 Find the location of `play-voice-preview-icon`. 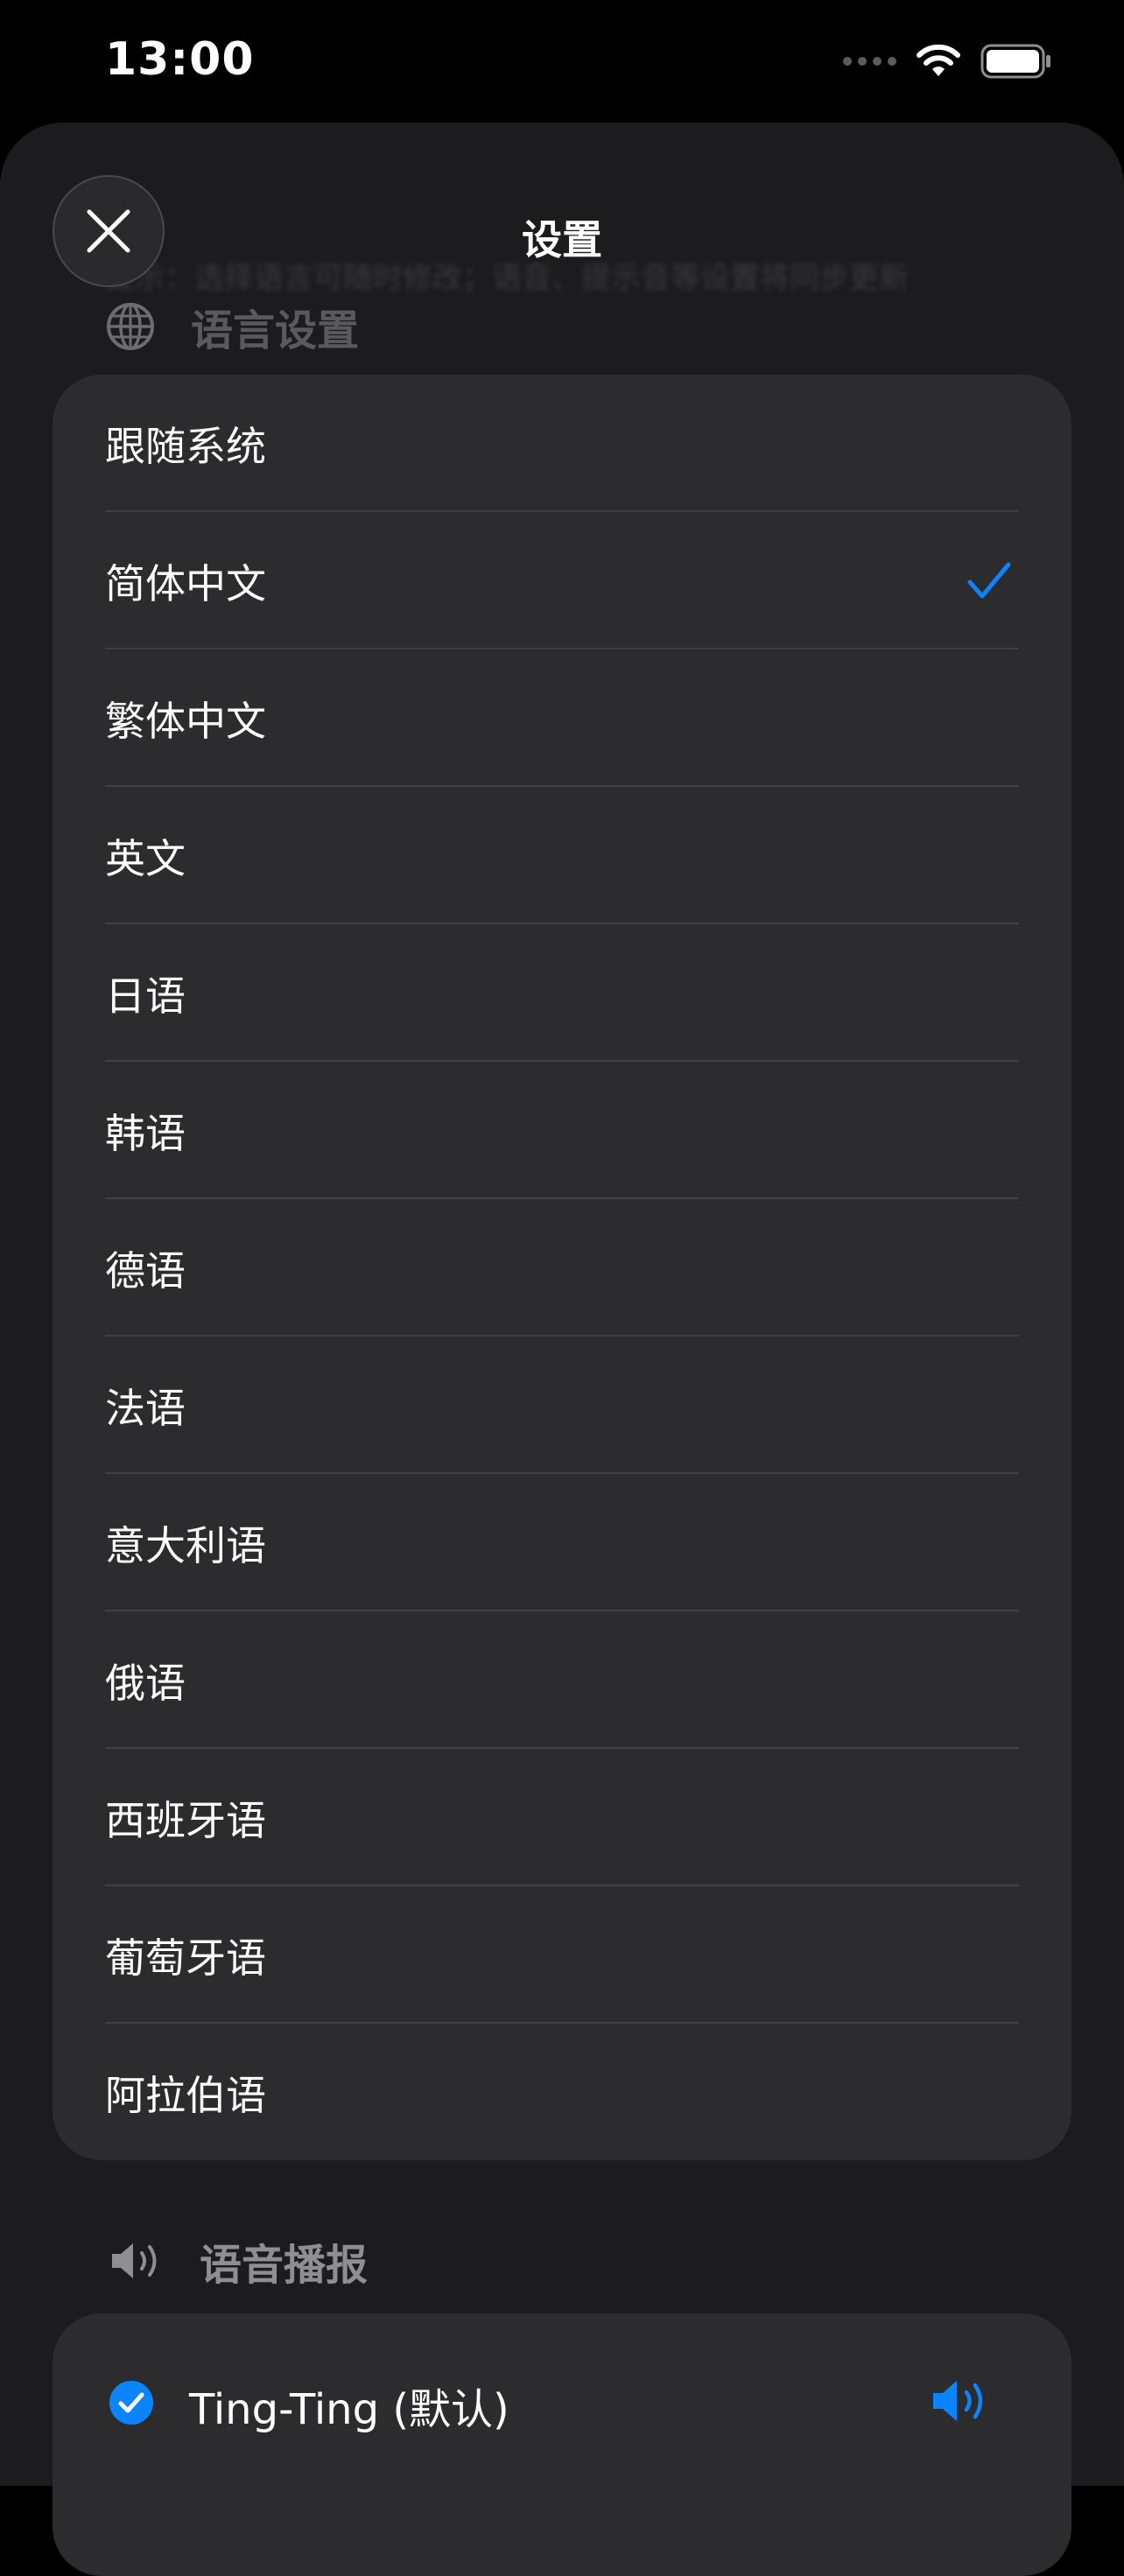

play-voice-preview-icon is located at coordinates (961, 2400).